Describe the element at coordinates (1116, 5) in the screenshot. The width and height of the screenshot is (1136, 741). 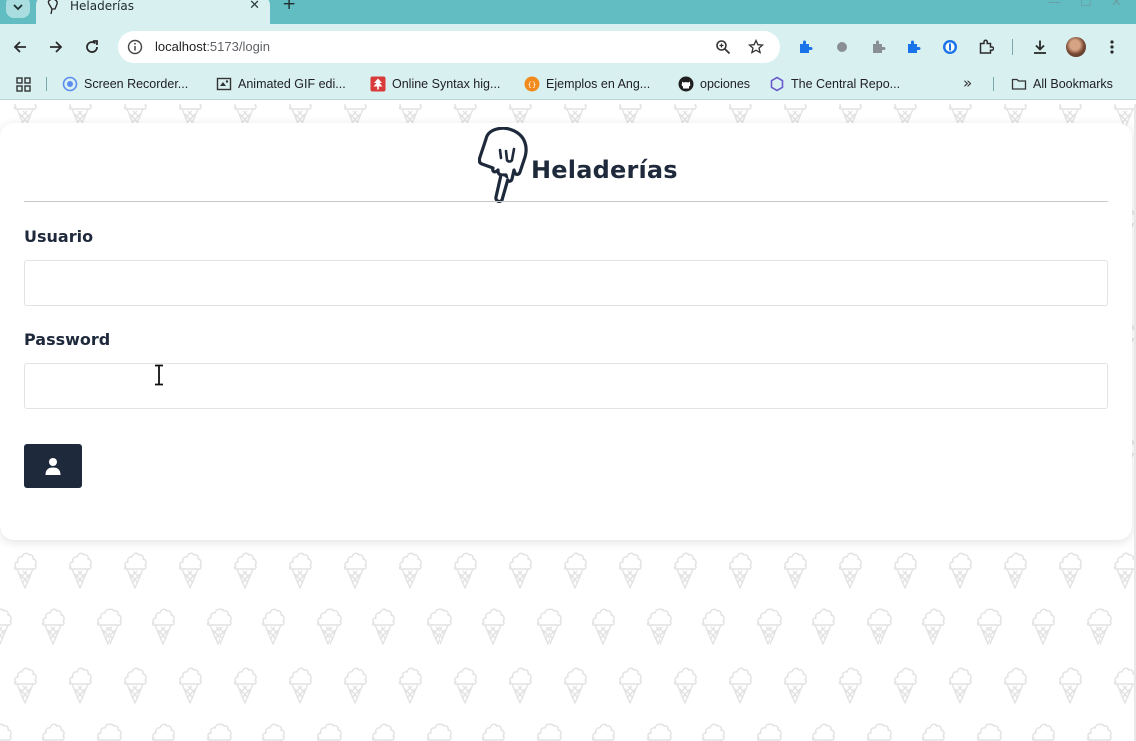
I see `window-close-icon: ✕` at that location.